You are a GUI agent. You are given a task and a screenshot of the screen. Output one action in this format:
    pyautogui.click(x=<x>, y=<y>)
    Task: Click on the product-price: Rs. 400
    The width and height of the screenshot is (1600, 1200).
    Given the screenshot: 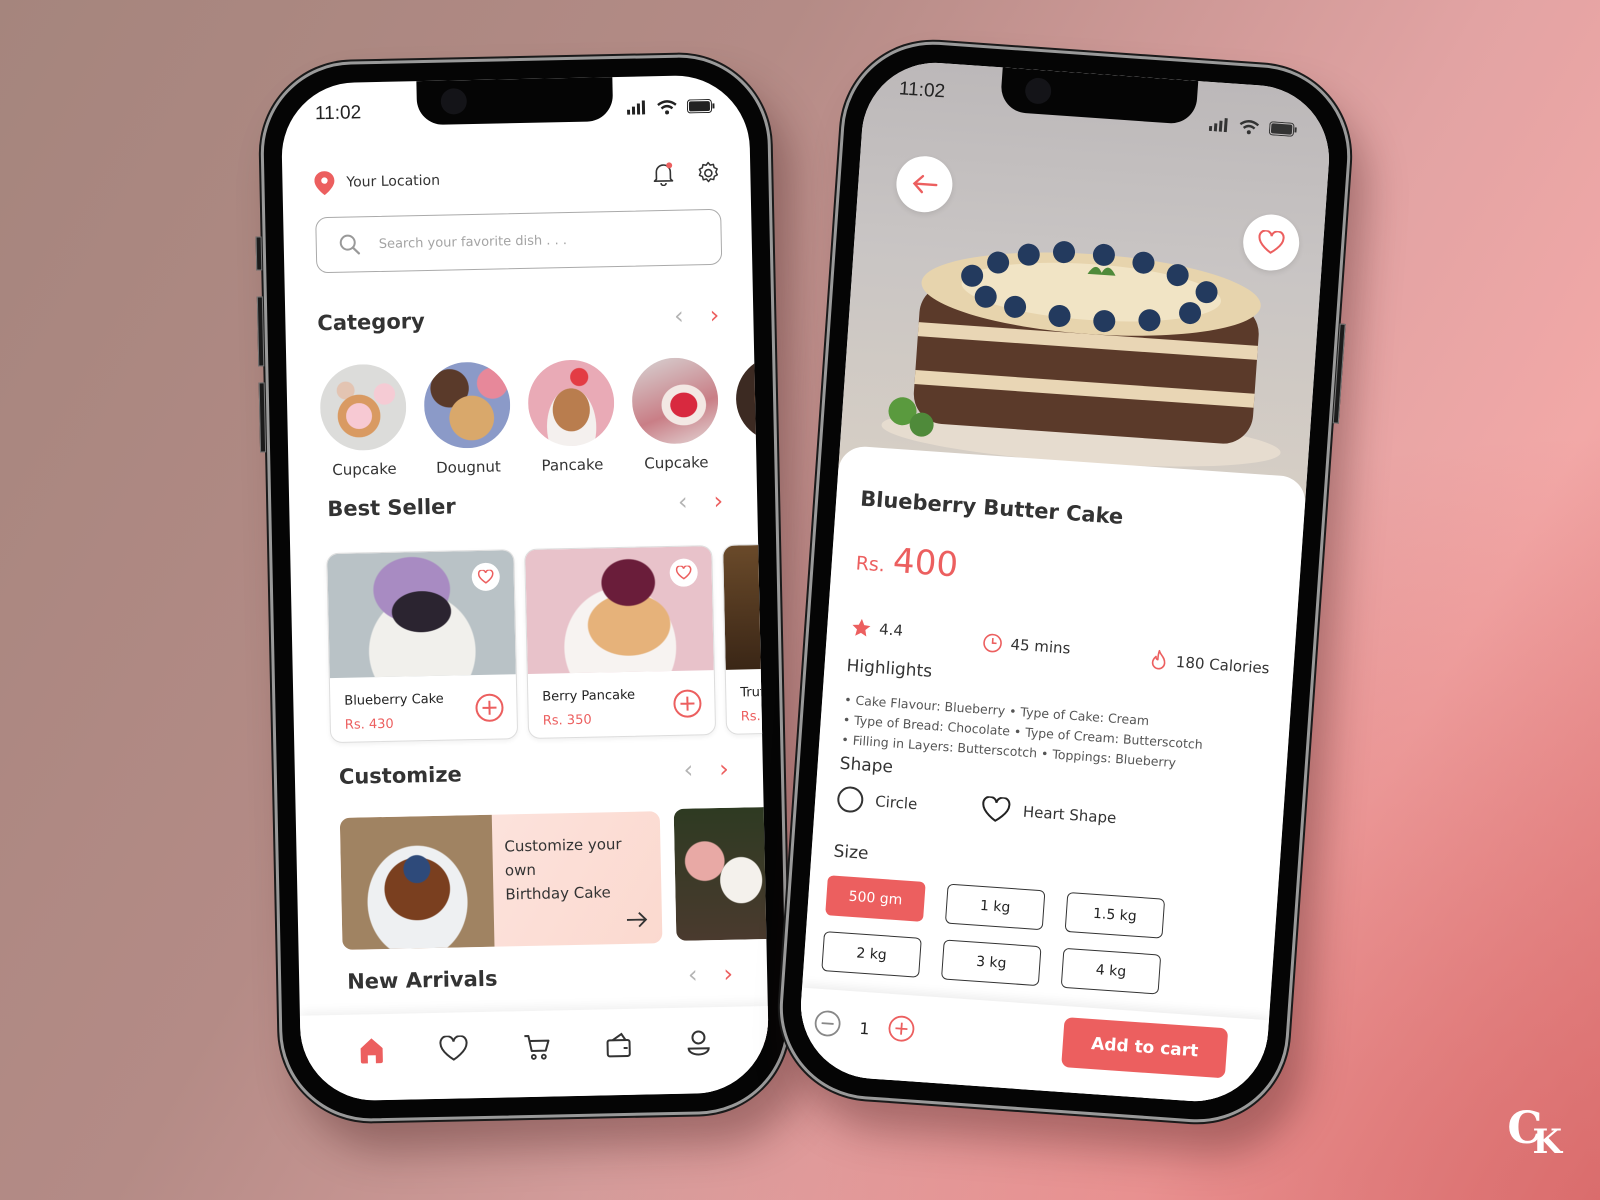 What is the action you would take?
    pyautogui.click(x=907, y=561)
    